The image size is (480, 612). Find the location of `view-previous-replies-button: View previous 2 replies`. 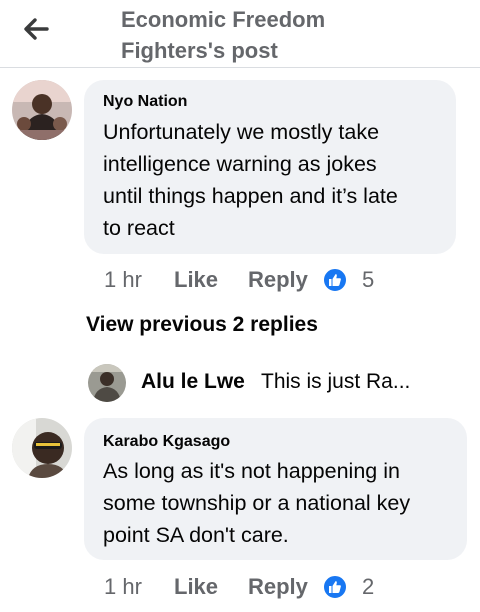

view-previous-replies-button: View previous 2 replies is located at coordinates (202, 325).